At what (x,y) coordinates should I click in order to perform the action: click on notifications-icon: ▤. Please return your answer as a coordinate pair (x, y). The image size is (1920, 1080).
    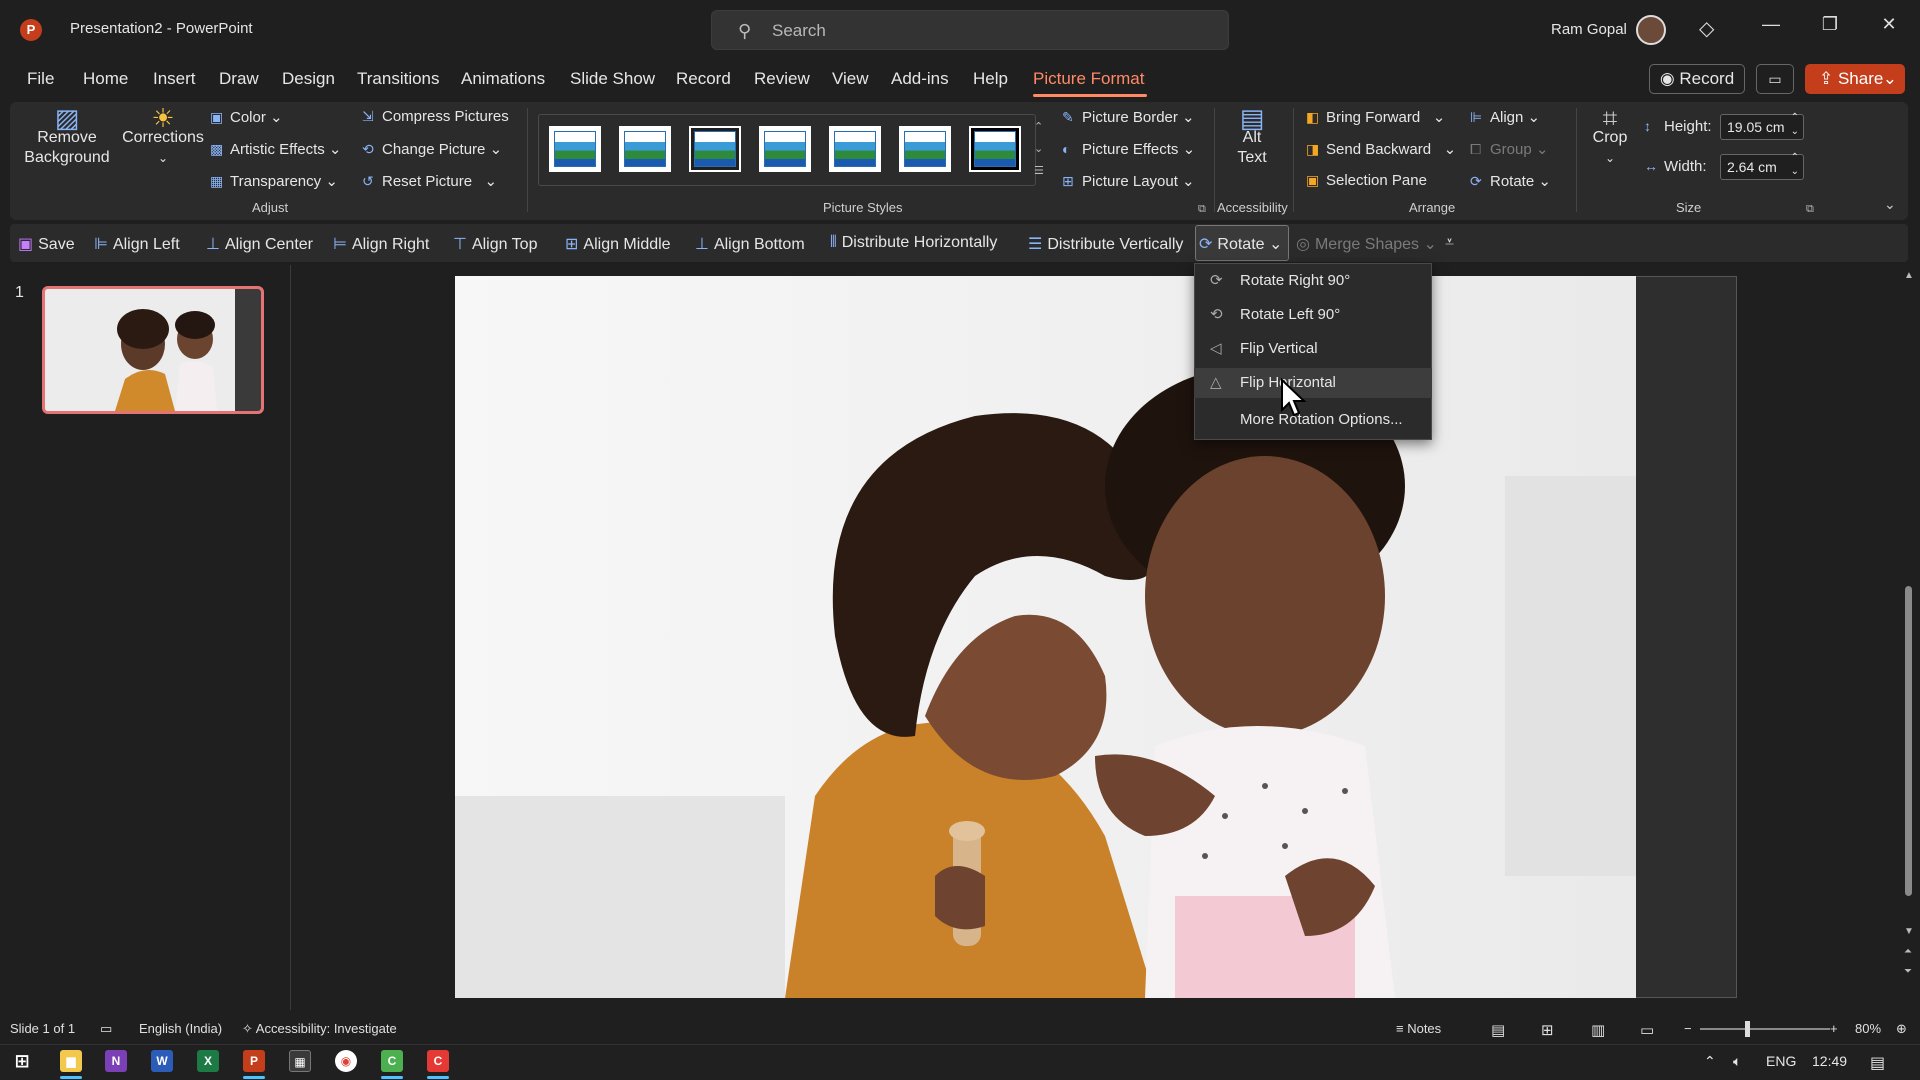
    Looking at the image, I should click on (1877, 1063).